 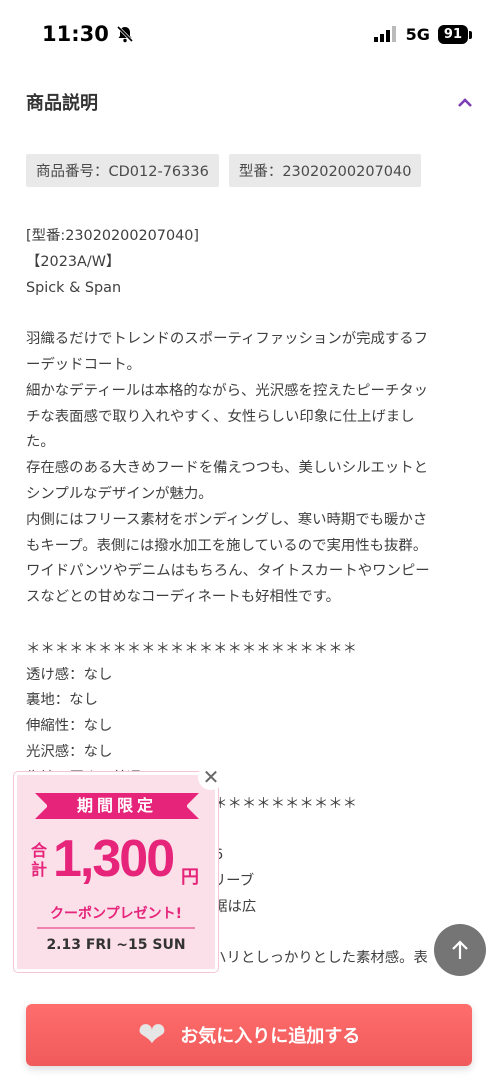 What do you see at coordinates (114, 859) in the screenshot?
I see `promo-amount: 1,300` at bounding box center [114, 859].